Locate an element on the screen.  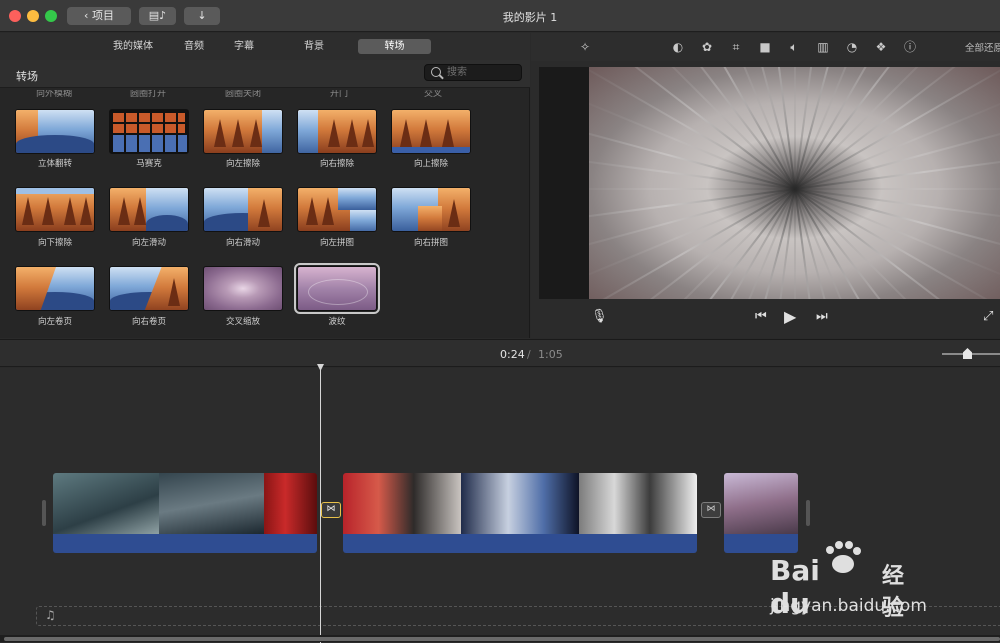
chevron-left-icon: ‹ is located at coordinates (88, 15).